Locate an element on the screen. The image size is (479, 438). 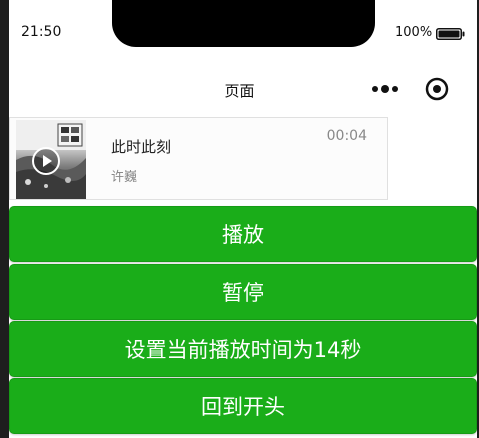
audio-time: 00:04 is located at coordinates (346, 136).